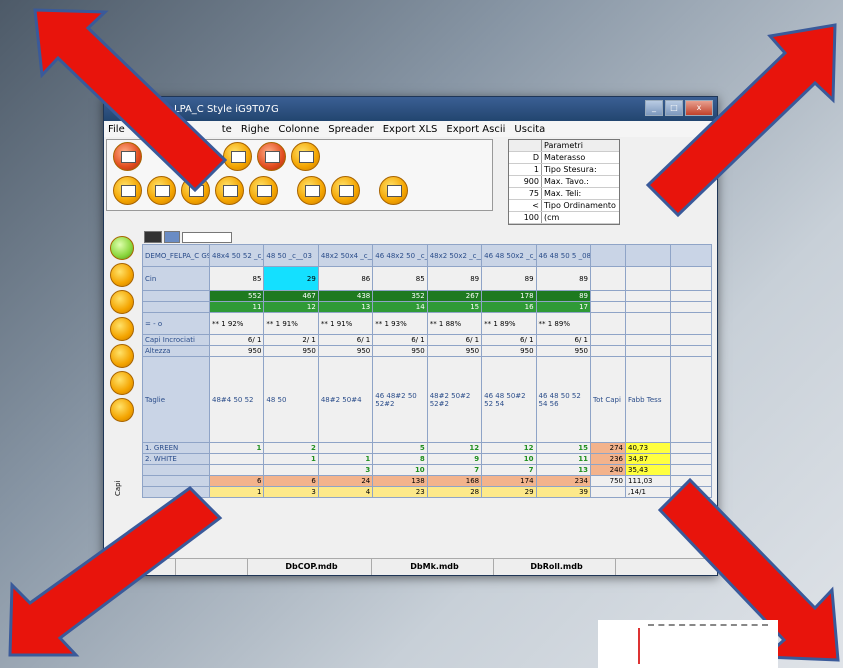 This screenshot has width=843, height=668. What do you see at coordinates (226, 109) in the screenshot?
I see `window-title: LPA_C Style iG9T07G` at bounding box center [226, 109].